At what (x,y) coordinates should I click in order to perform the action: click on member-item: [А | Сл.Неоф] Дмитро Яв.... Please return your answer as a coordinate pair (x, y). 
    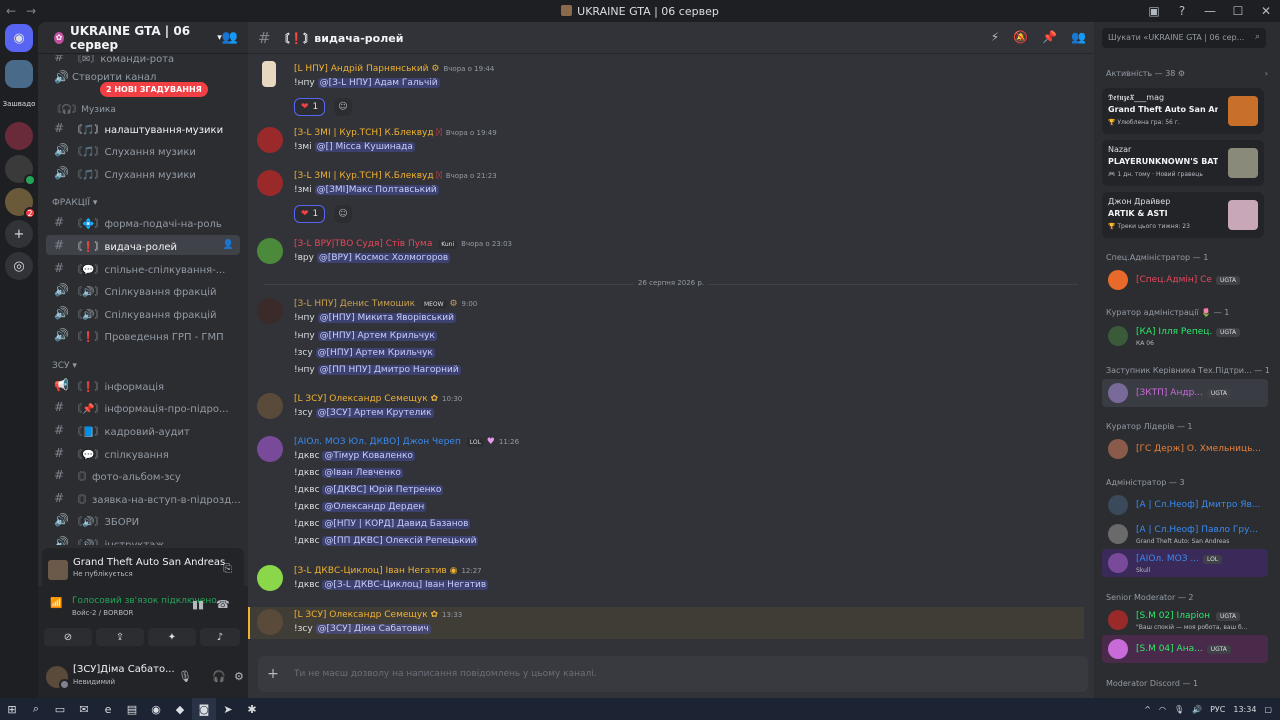
    Looking at the image, I should click on (1185, 505).